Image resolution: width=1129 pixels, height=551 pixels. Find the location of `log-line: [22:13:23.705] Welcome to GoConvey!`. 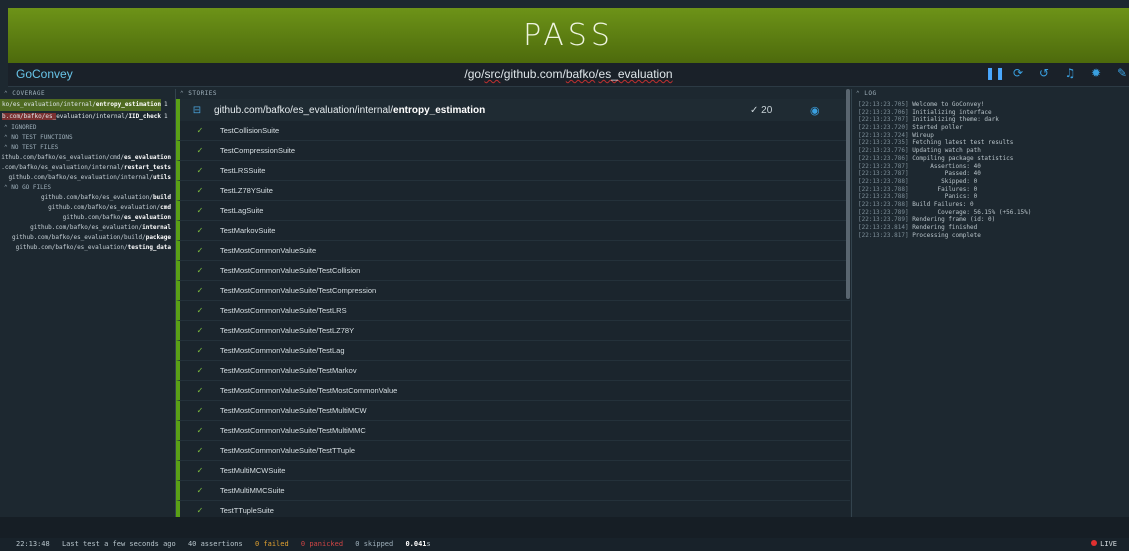

log-line: [22:13:23.705] Welcome to GoConvey! is located at coordinates (921, 104).